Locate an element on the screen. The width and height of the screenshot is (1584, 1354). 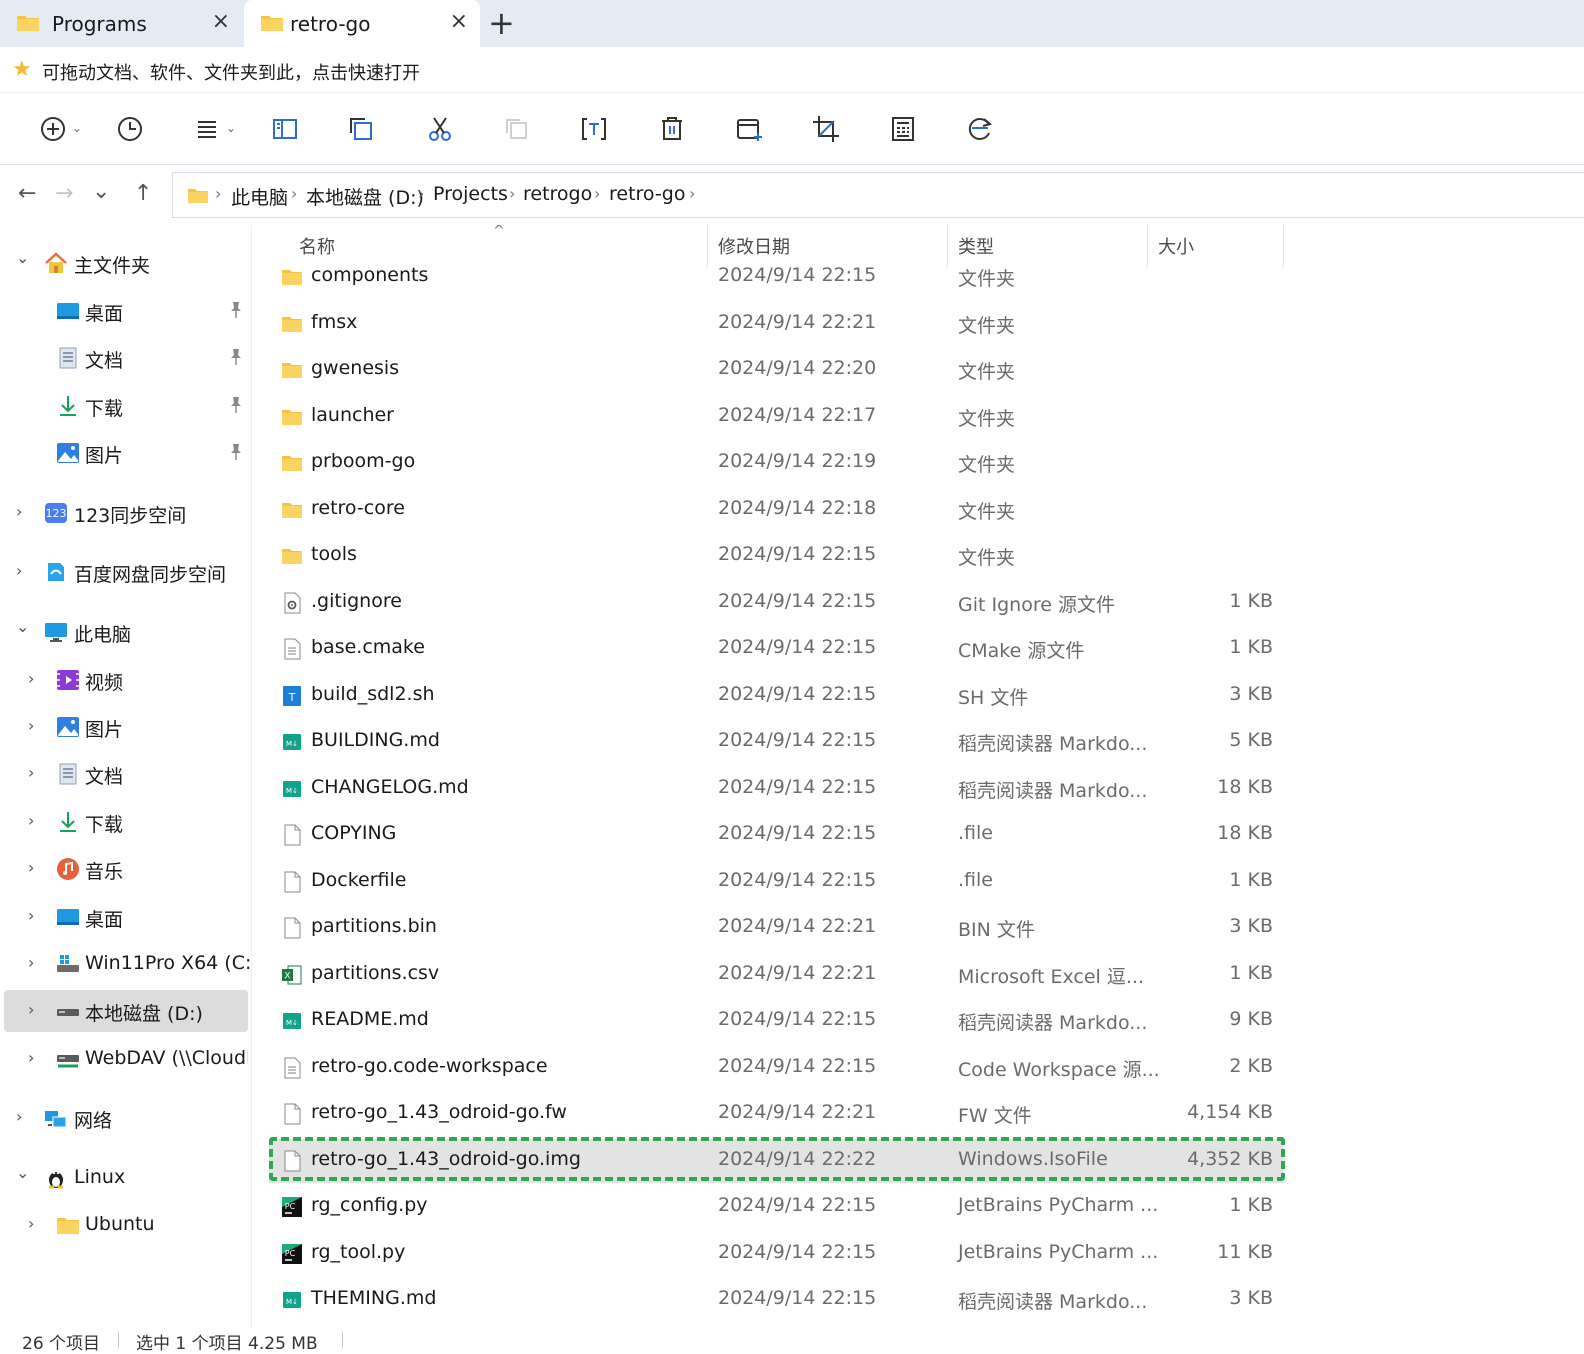
forward-button: → is located at coordinates (64, 193).